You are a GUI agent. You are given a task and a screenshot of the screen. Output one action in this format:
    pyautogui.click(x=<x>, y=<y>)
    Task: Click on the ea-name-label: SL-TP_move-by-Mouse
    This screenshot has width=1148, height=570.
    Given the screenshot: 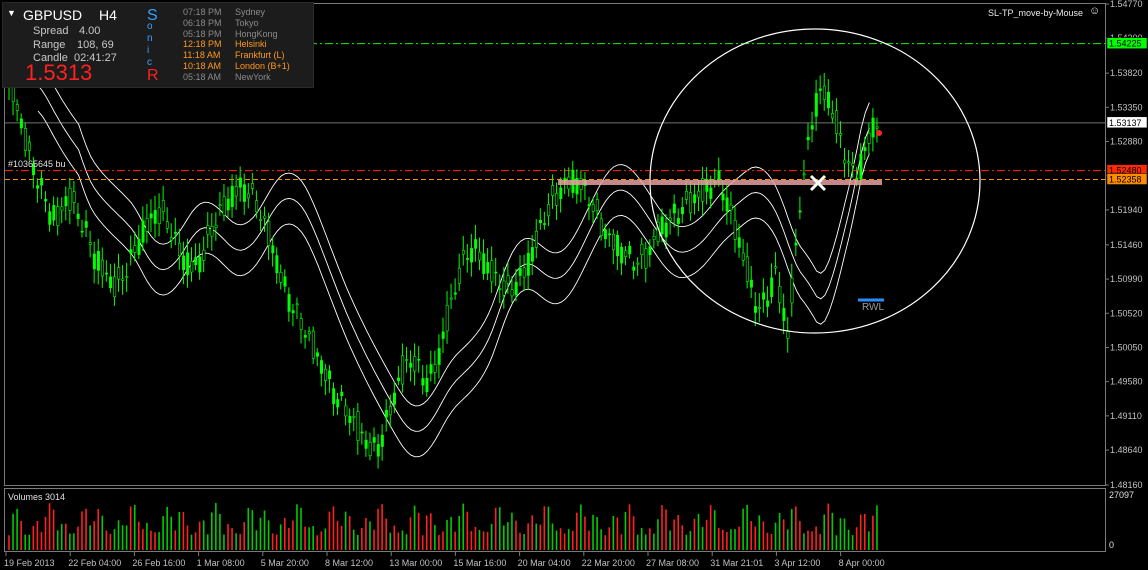 What is the action you would take?
    pyautogui.click(x=1036, y=13)
    